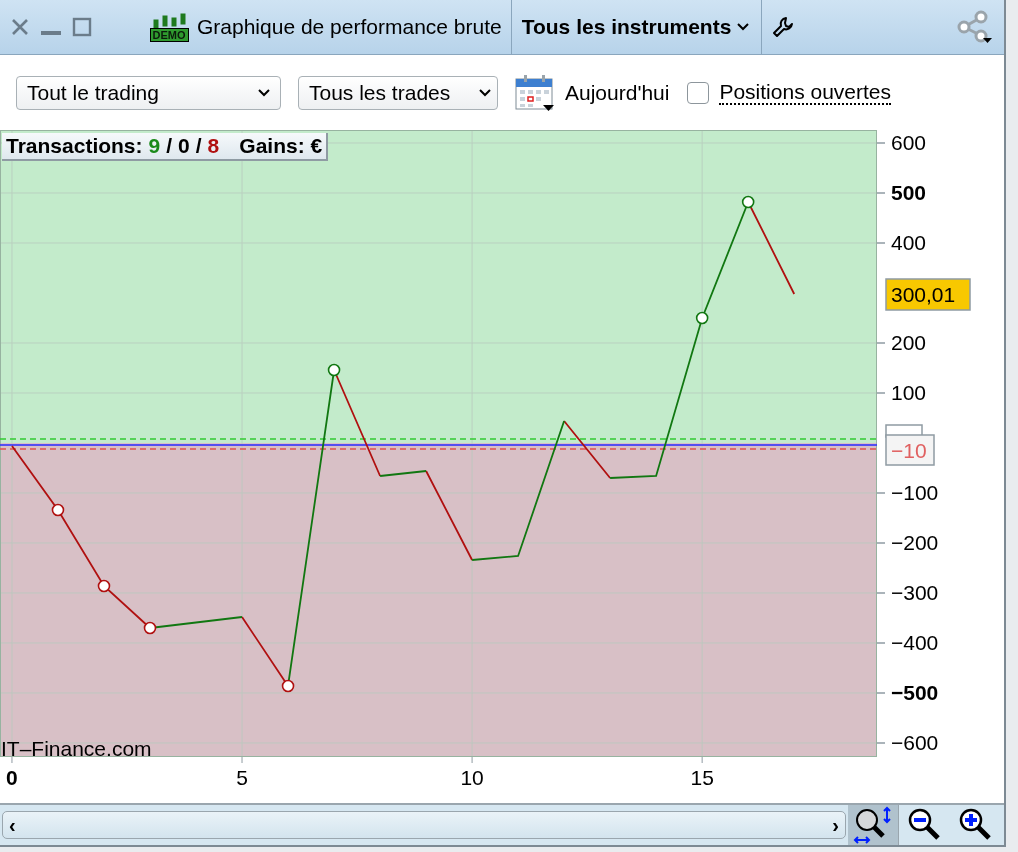 The height and width of the screenshot is (852, 1018). I want to click on close-icon, so click(20, 27).